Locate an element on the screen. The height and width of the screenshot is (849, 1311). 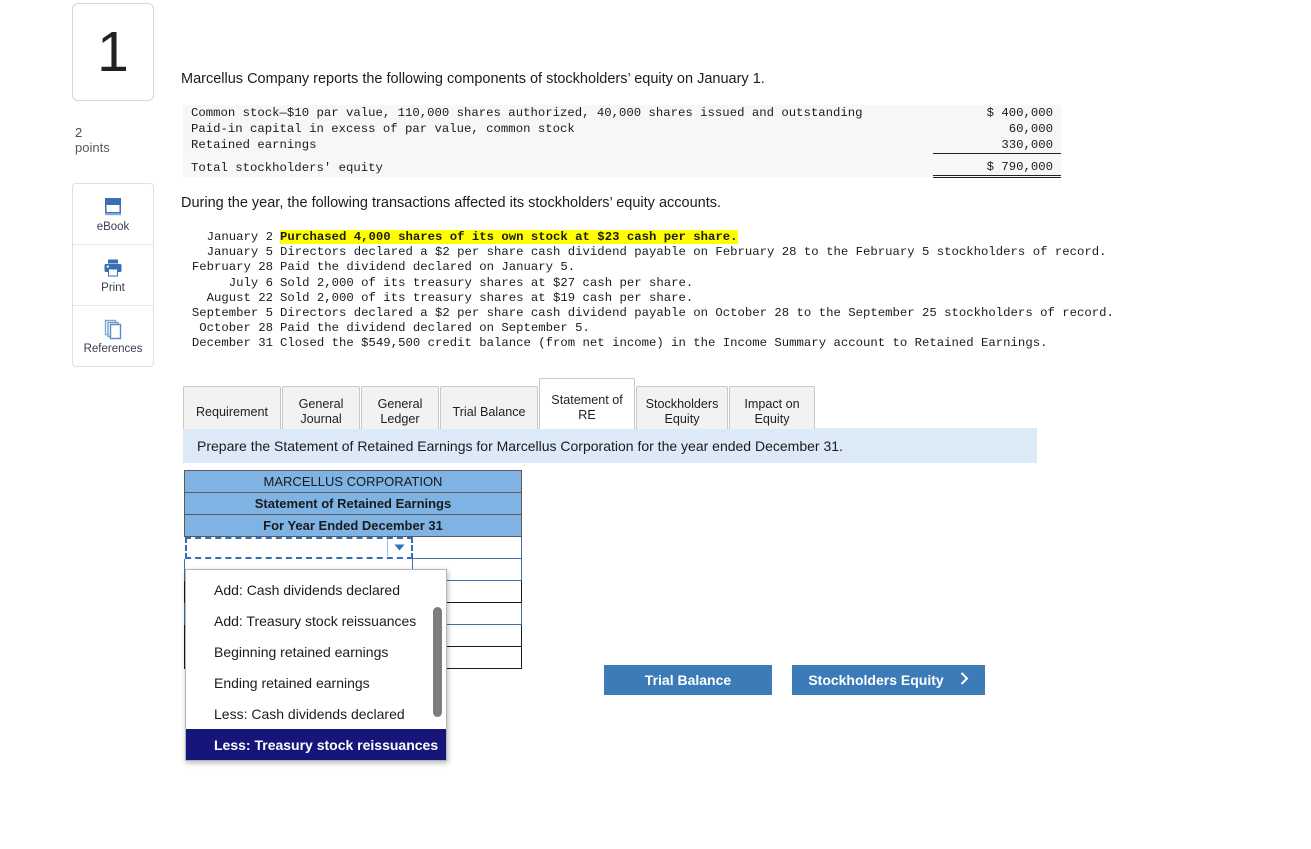
ebook-button: eBook is located at coordinates (113, 214).